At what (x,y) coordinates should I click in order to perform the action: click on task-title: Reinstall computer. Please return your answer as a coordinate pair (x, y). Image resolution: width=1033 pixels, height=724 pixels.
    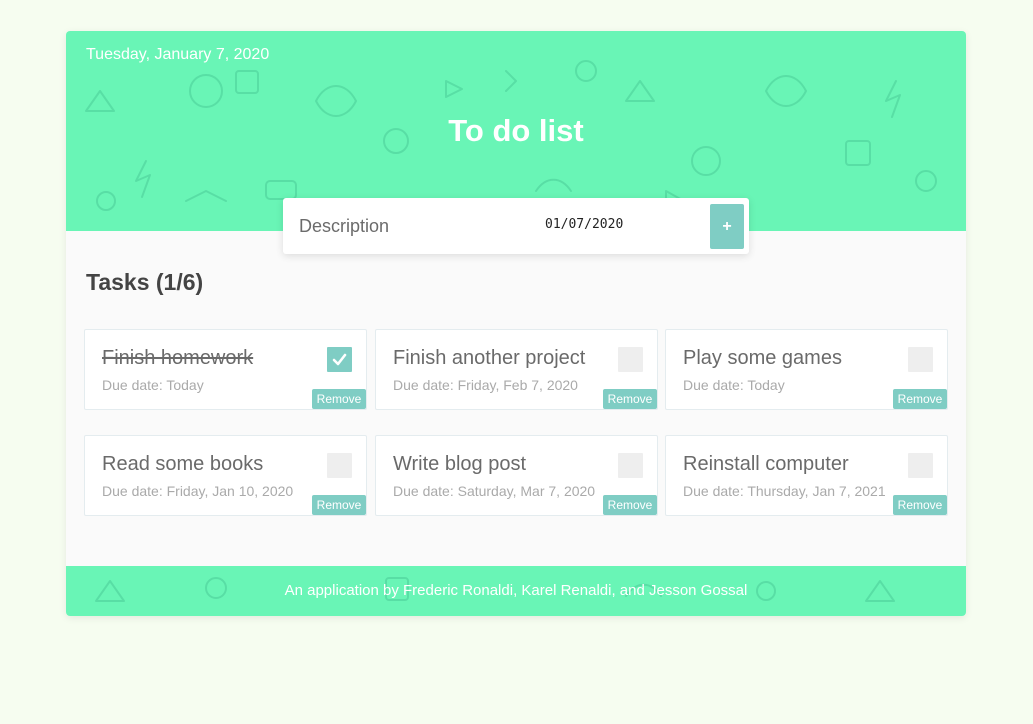
    Looking at the image, I should click on (766, 464).